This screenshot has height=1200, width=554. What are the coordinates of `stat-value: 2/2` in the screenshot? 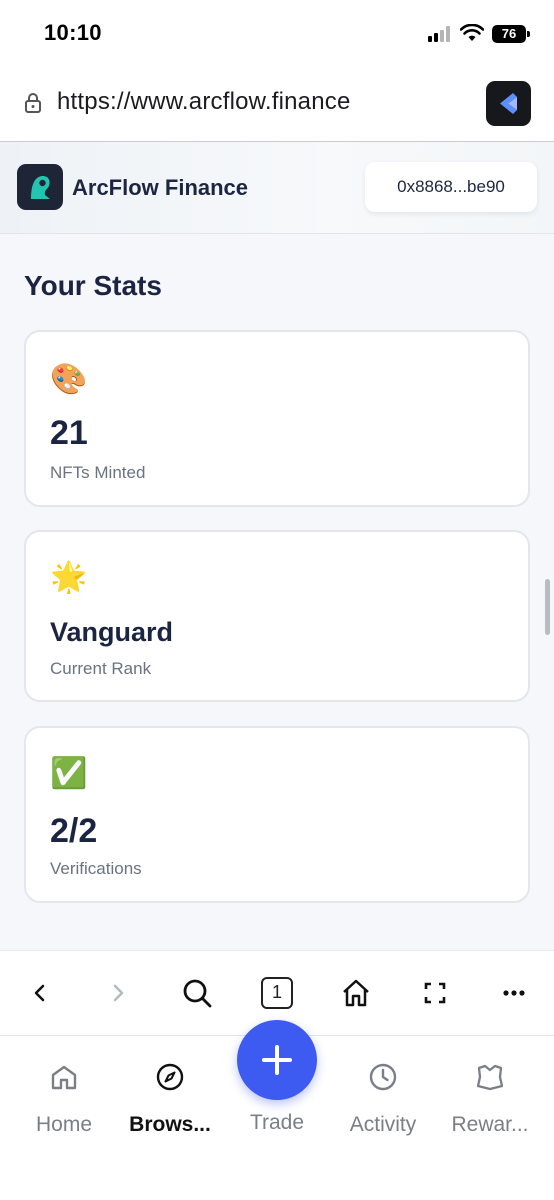 It's located at (74, 831).